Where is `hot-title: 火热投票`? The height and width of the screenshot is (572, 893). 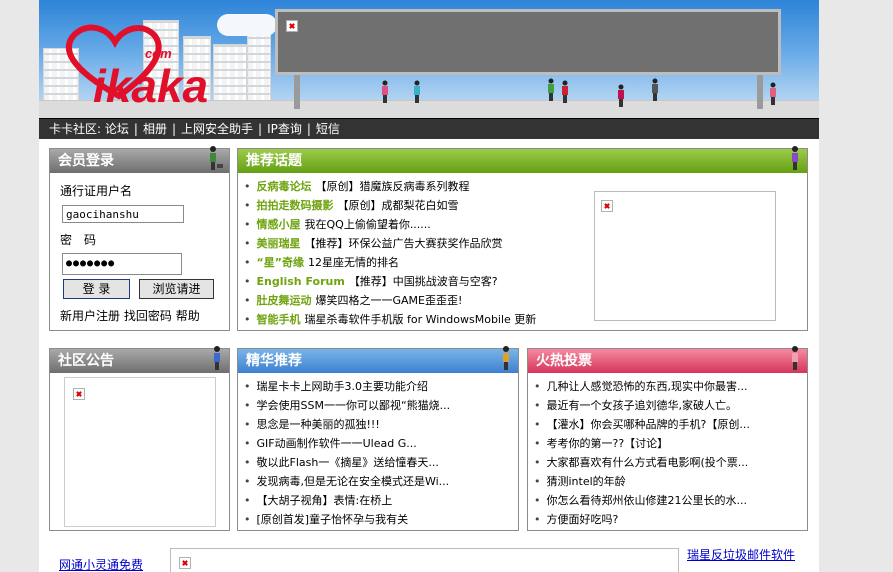 hot-title: 火热投票 is located at coordinates (564, 361).